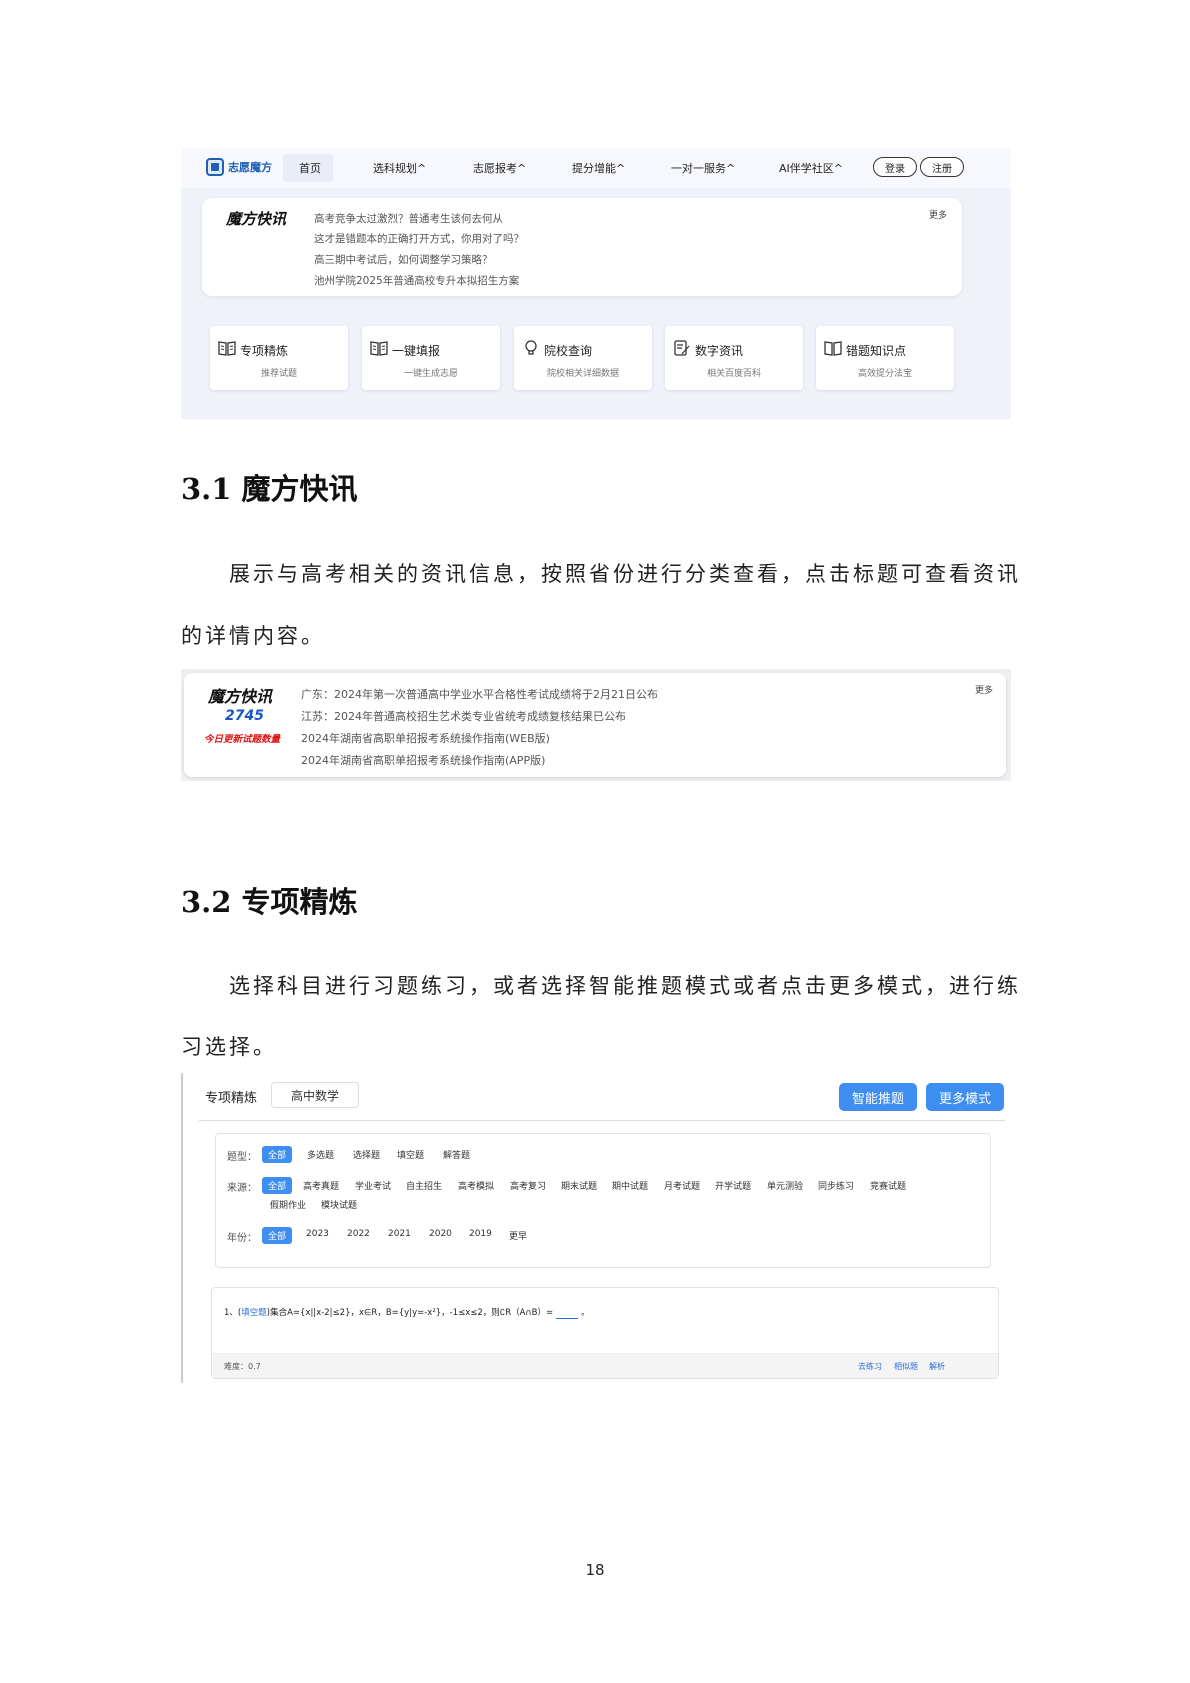  I want to click on nav-item-home: 首页, so click(310, 168).